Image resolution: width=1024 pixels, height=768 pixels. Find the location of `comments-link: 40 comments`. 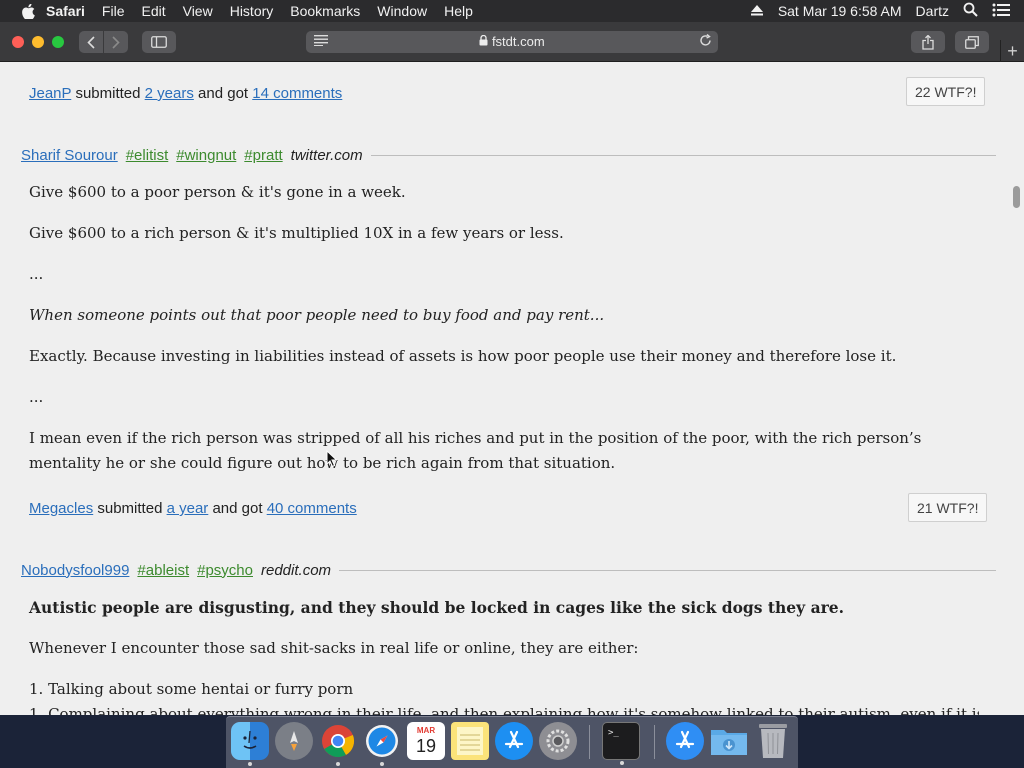

comments-link: 40 comments is located at coordinates (312, 508).